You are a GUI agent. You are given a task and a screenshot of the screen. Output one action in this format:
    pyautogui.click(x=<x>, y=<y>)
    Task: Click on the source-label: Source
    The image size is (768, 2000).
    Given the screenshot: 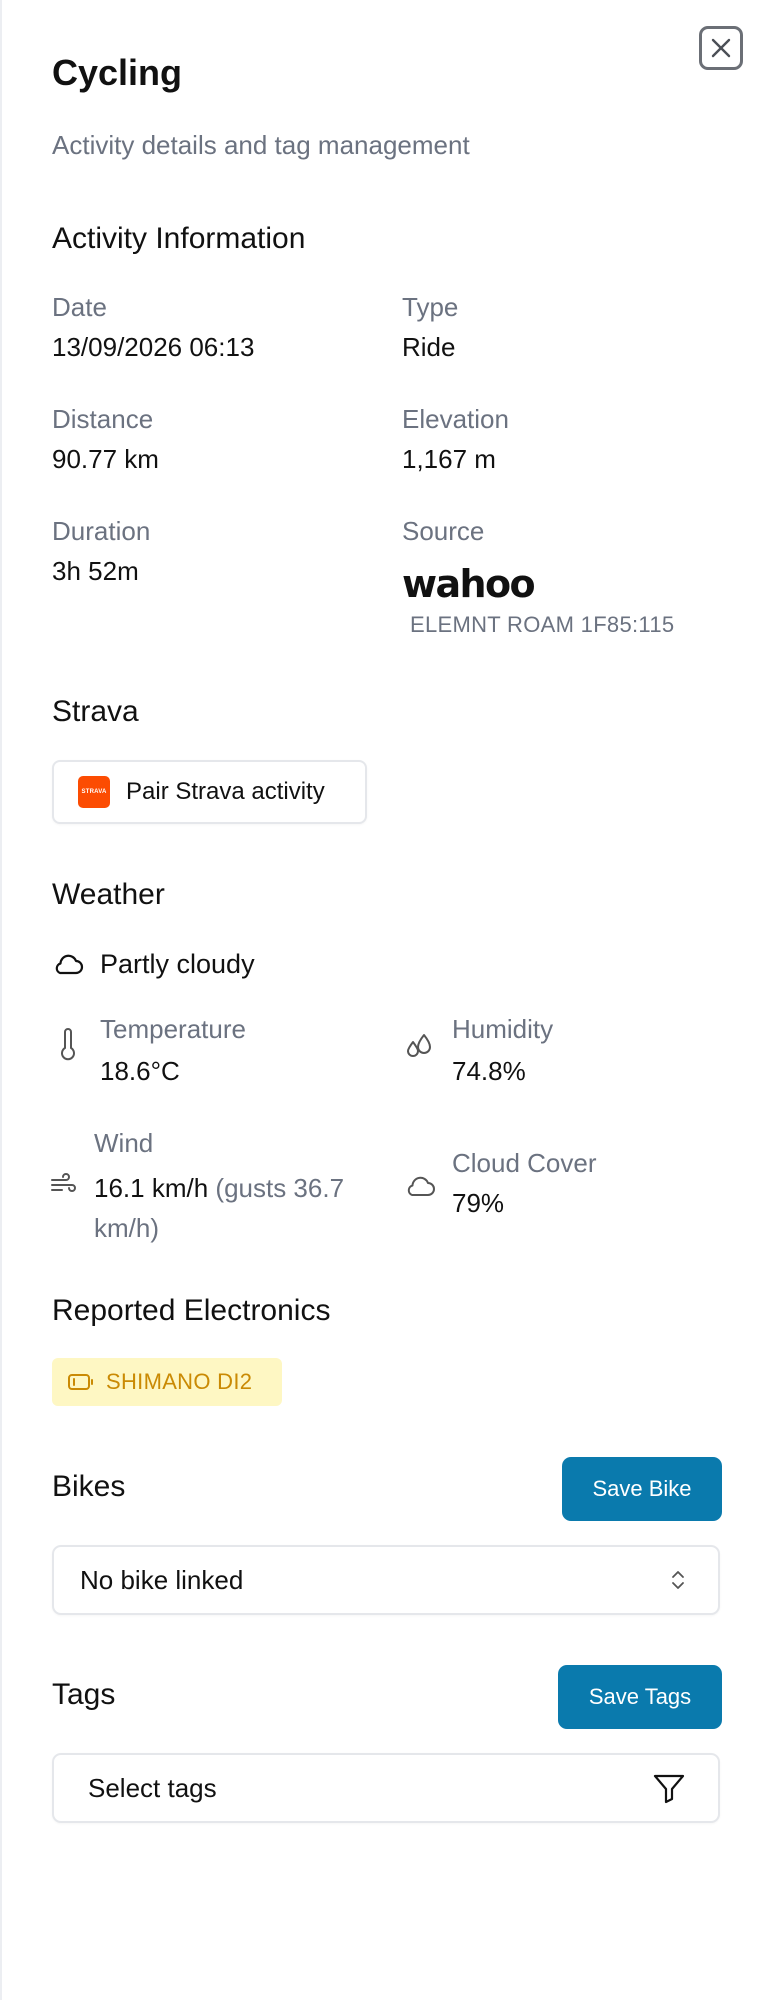 What is the action you would take?
    pyautogui.click(x=443, y=531)
    